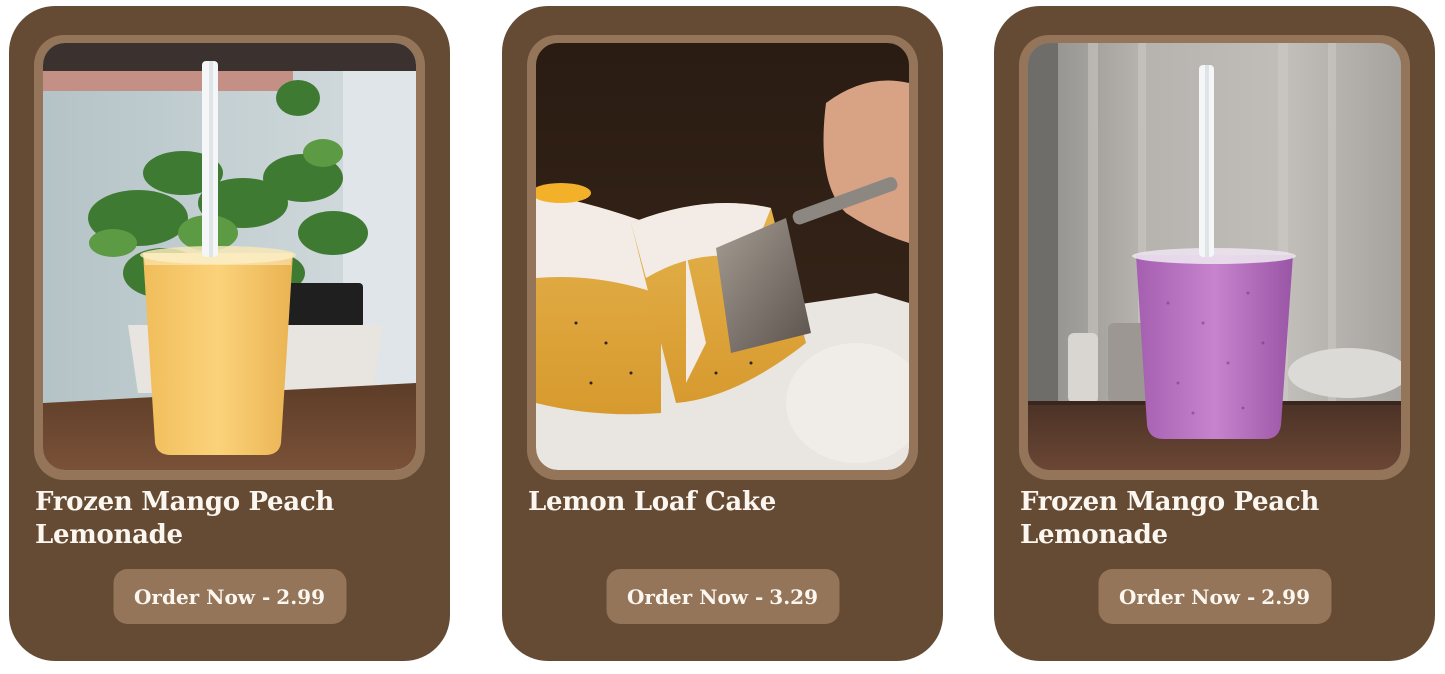  Describe the element at coordinates (793, 596) in the screenshot. I see `product-price: 3.29` at that location.